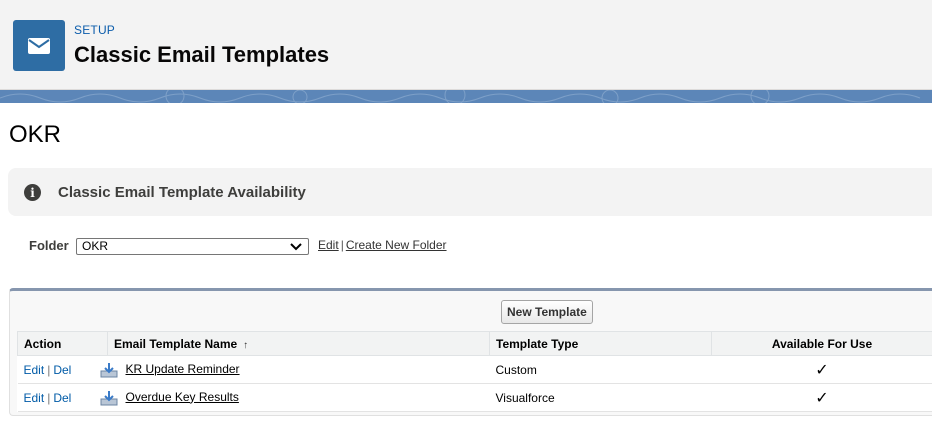  What do you see at coordinates (600, 397) in the screenshot?
I see `template-type: Visualforce` at bounding box center [600, 397].